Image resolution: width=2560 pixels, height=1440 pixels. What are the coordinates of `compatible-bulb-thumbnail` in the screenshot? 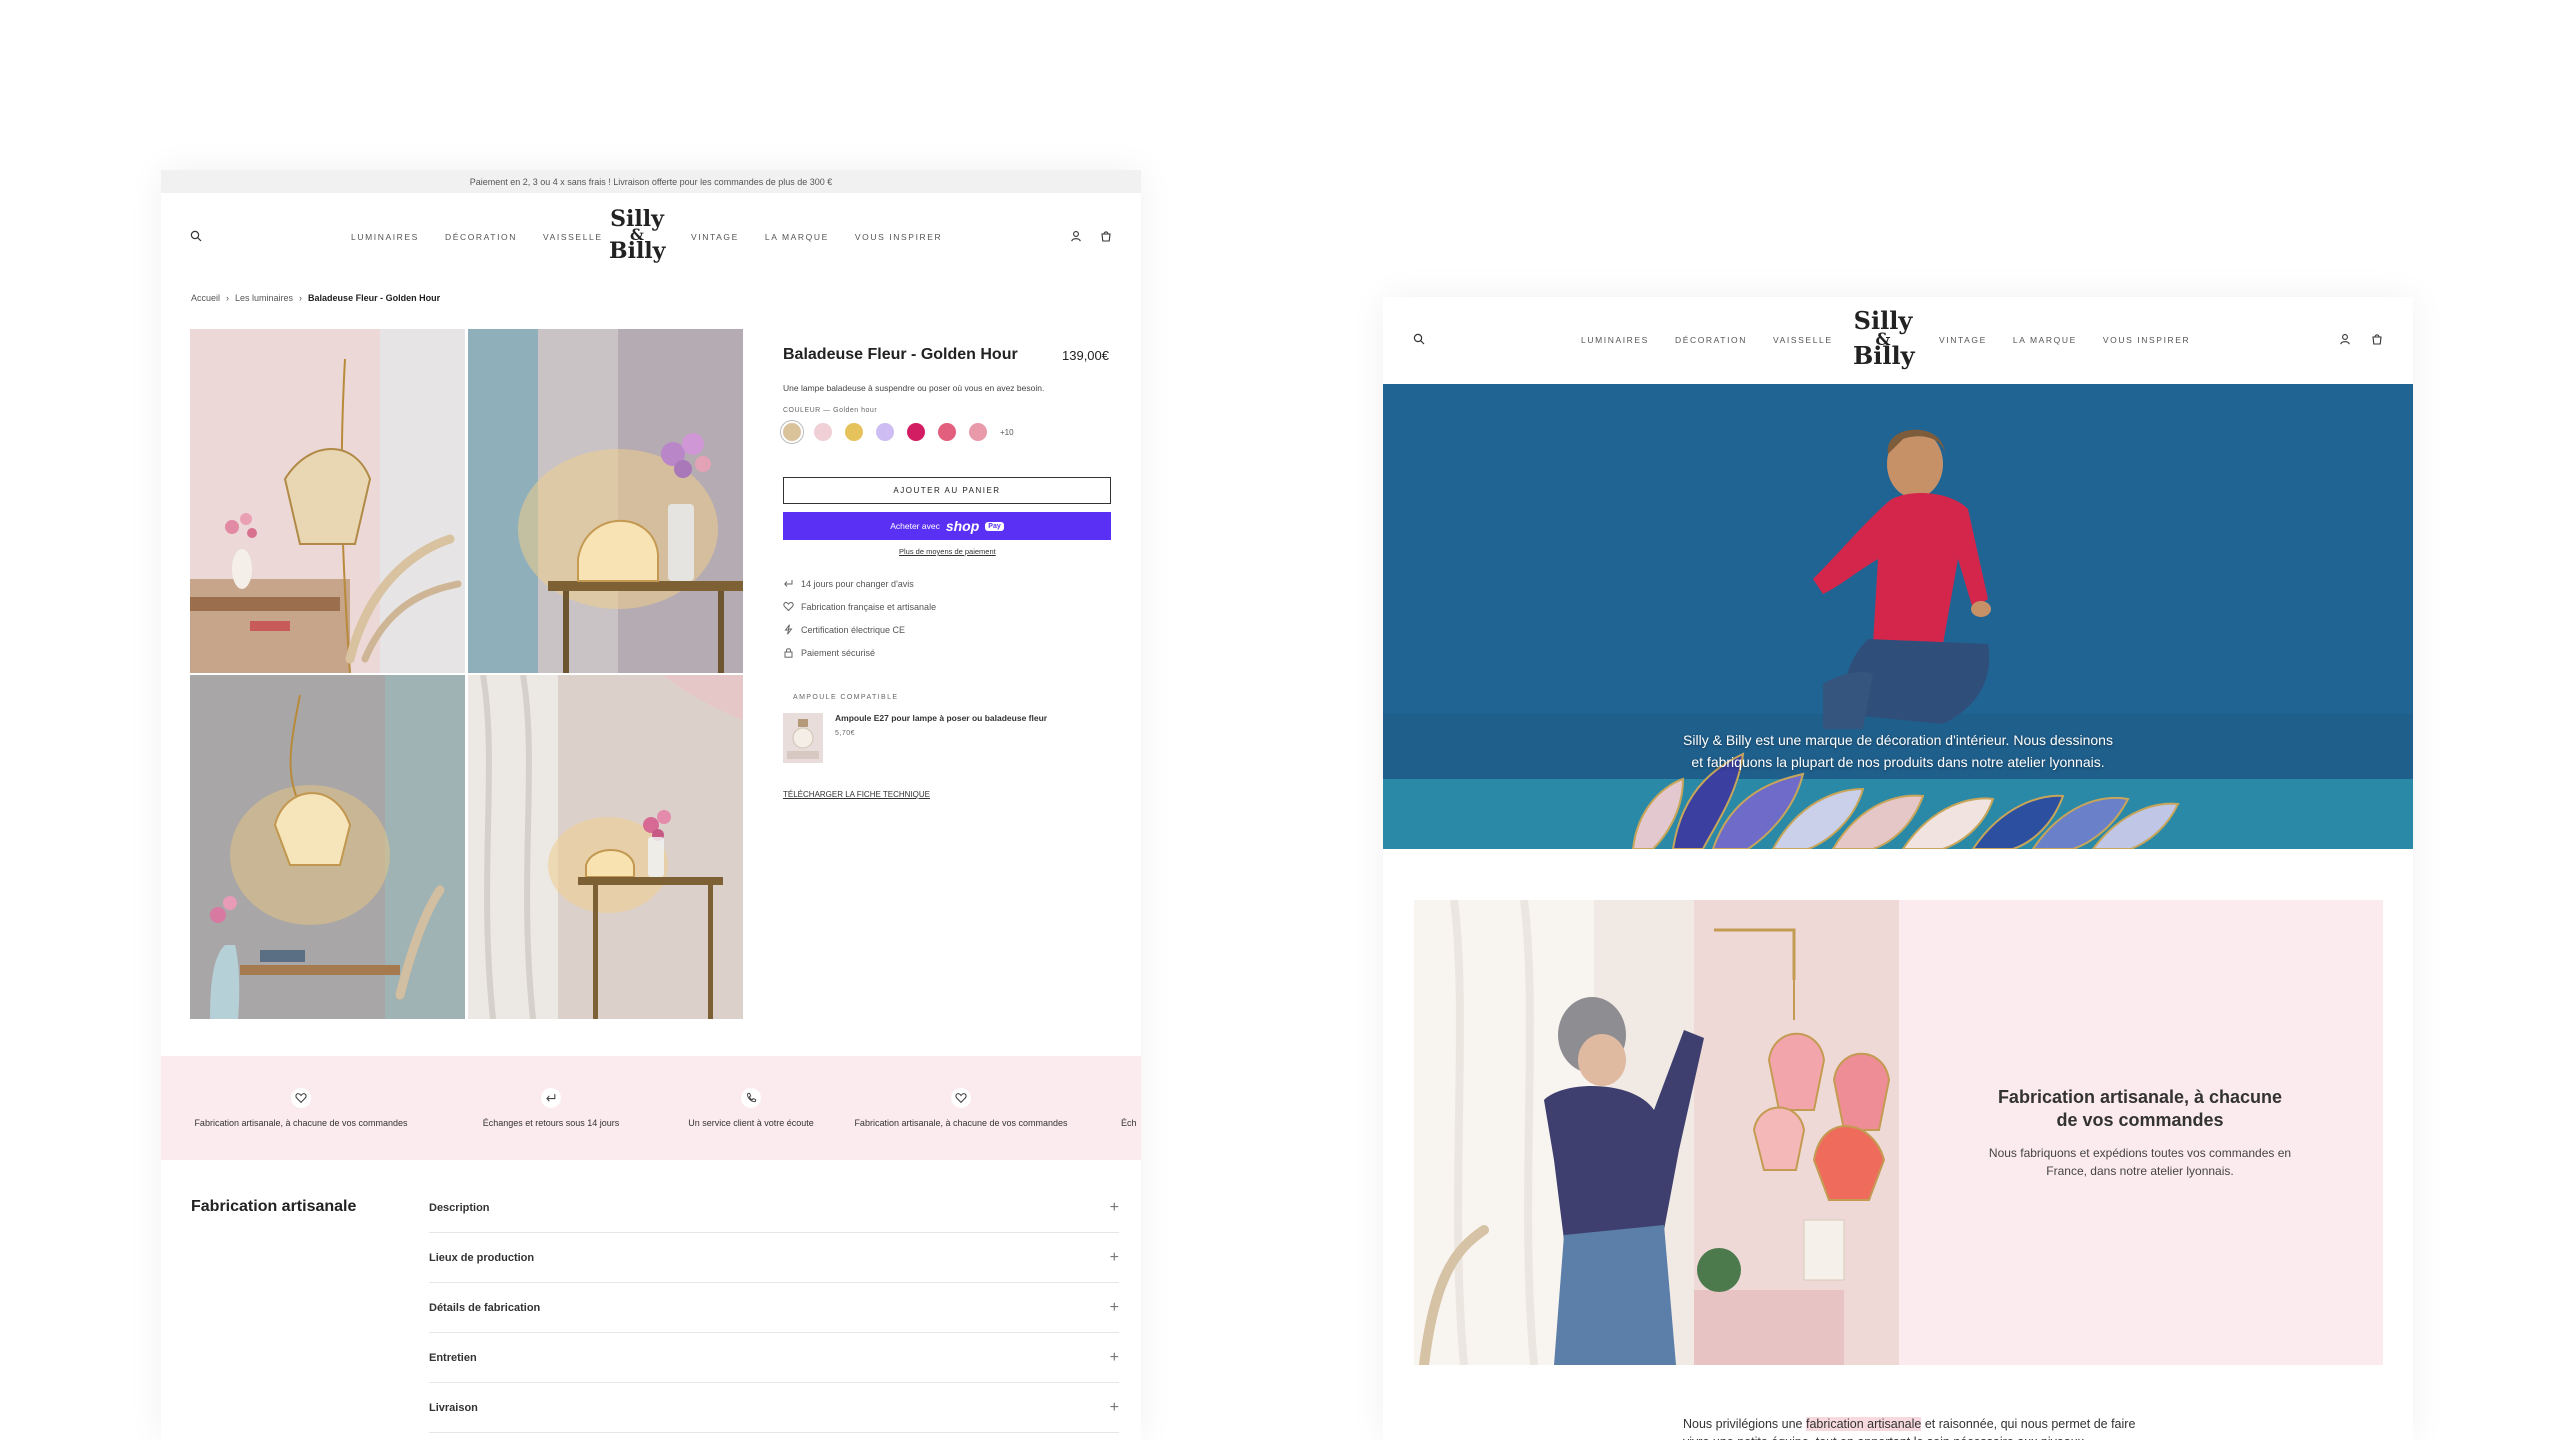 It's located at (803, 738).